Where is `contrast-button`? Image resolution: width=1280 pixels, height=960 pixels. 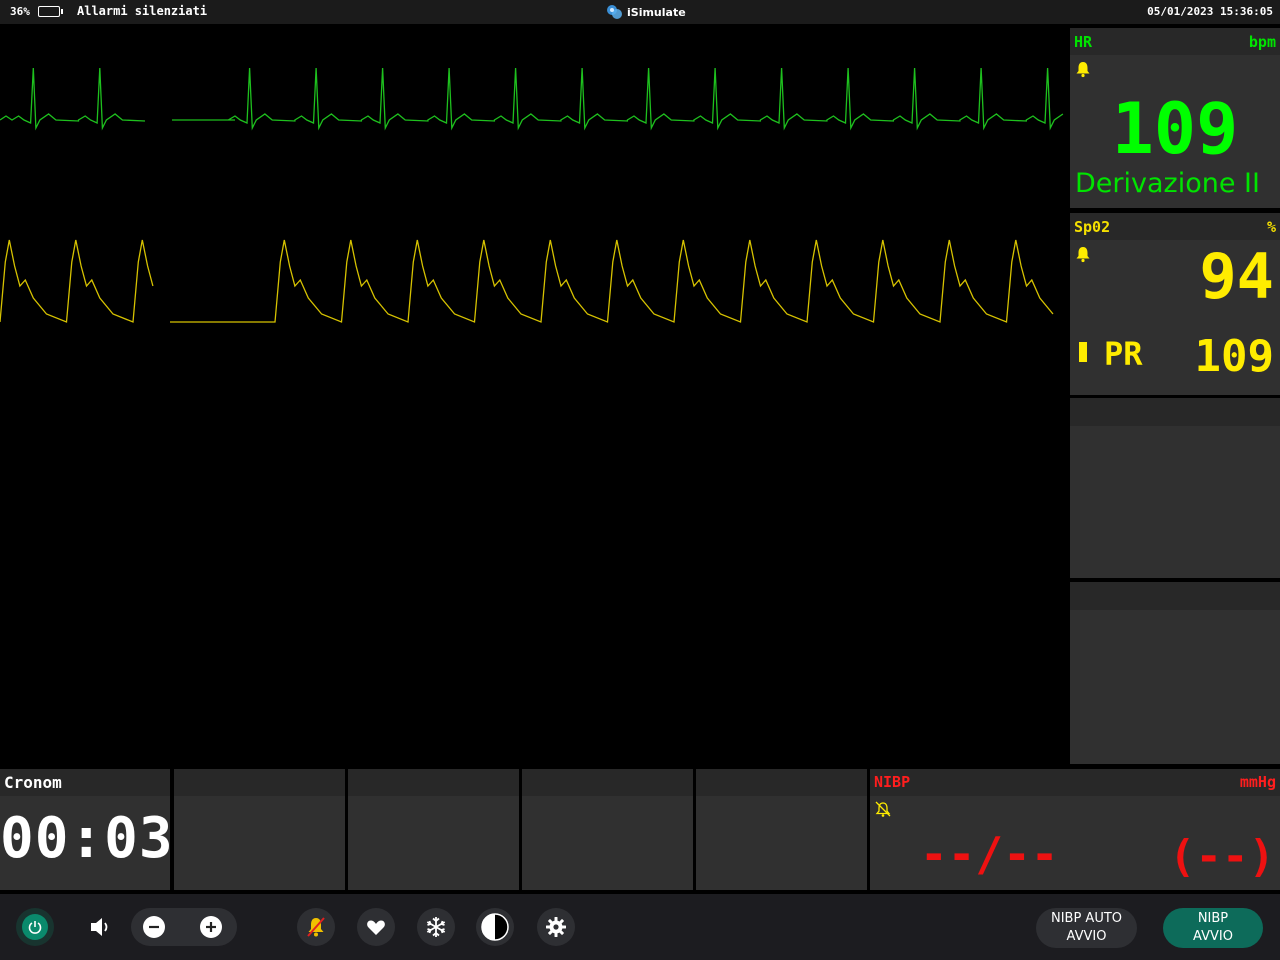 contrast-button is located at coordinates (495, 927).